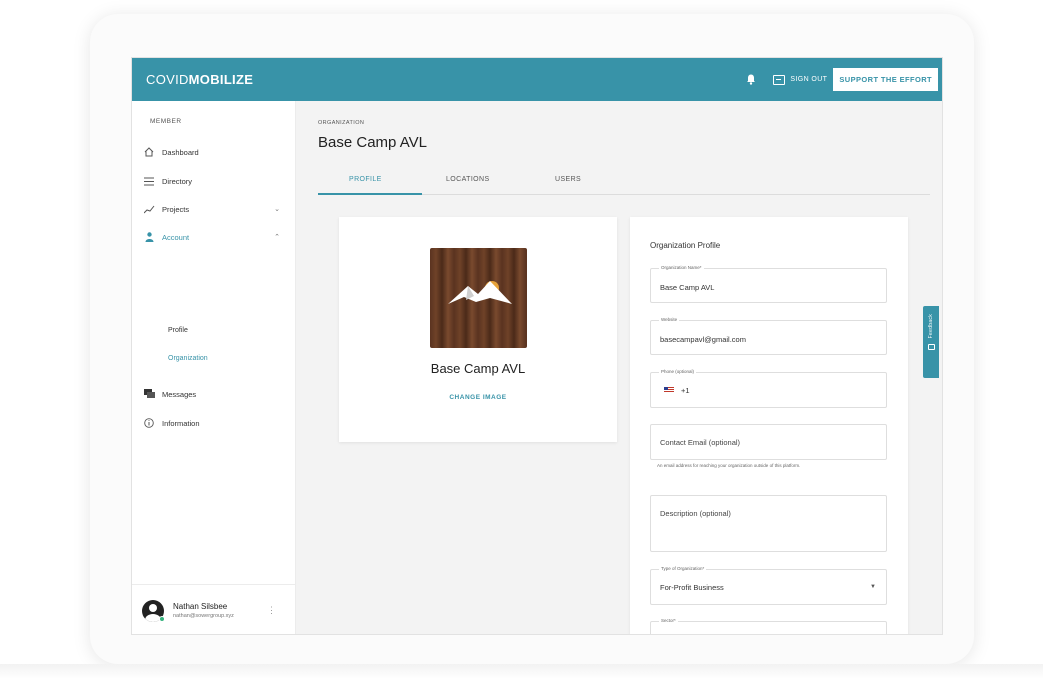 The height and width of the screenshot is (679, 1043). Describe the element at coordinates (277, 237) in the screenshot. I see `chevron-up-icon: ⌃` at that location.